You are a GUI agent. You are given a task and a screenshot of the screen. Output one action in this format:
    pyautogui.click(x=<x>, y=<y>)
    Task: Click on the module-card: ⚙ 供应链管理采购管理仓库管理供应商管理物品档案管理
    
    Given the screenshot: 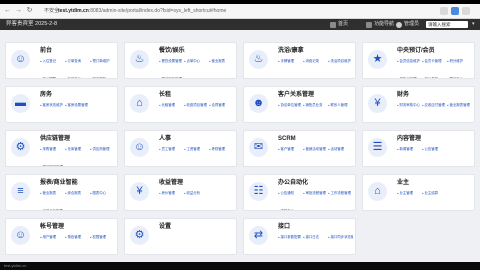 What is the action you would take?
    pyautogui.click(x=61, y=148)
    